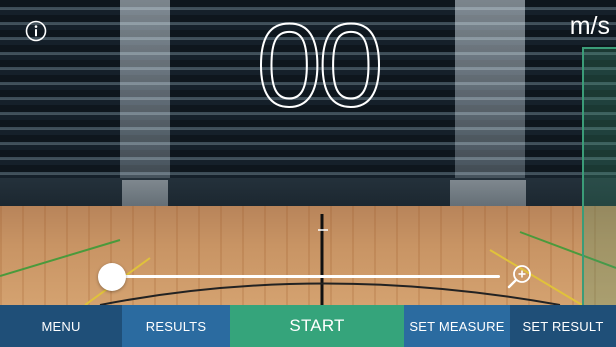 The width and height of the screenshot is (616, 347). I want to click on unit-label: m/s, so click(589, 26).